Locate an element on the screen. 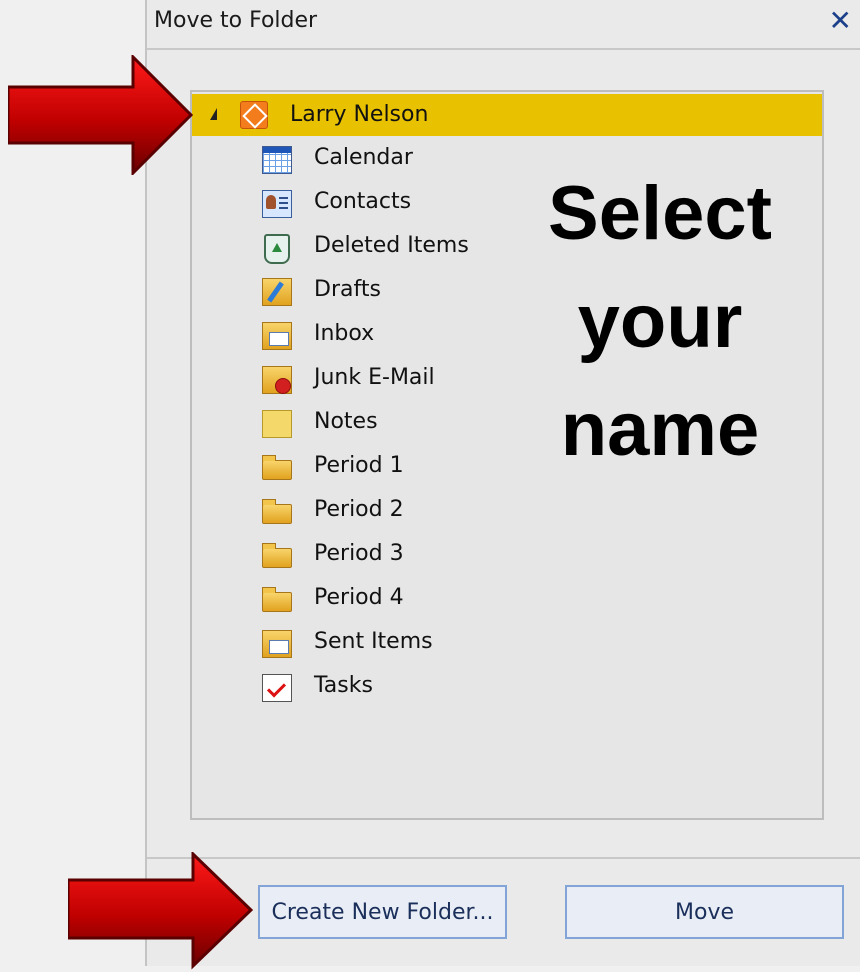  tree-item-label: Period 4 is located at coordinates (359, 597).